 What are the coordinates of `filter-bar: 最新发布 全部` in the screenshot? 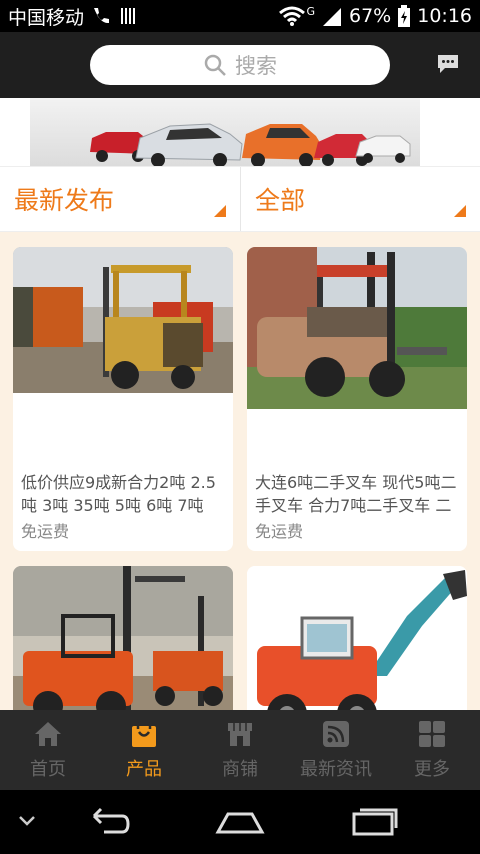 It's located at (240, 199).